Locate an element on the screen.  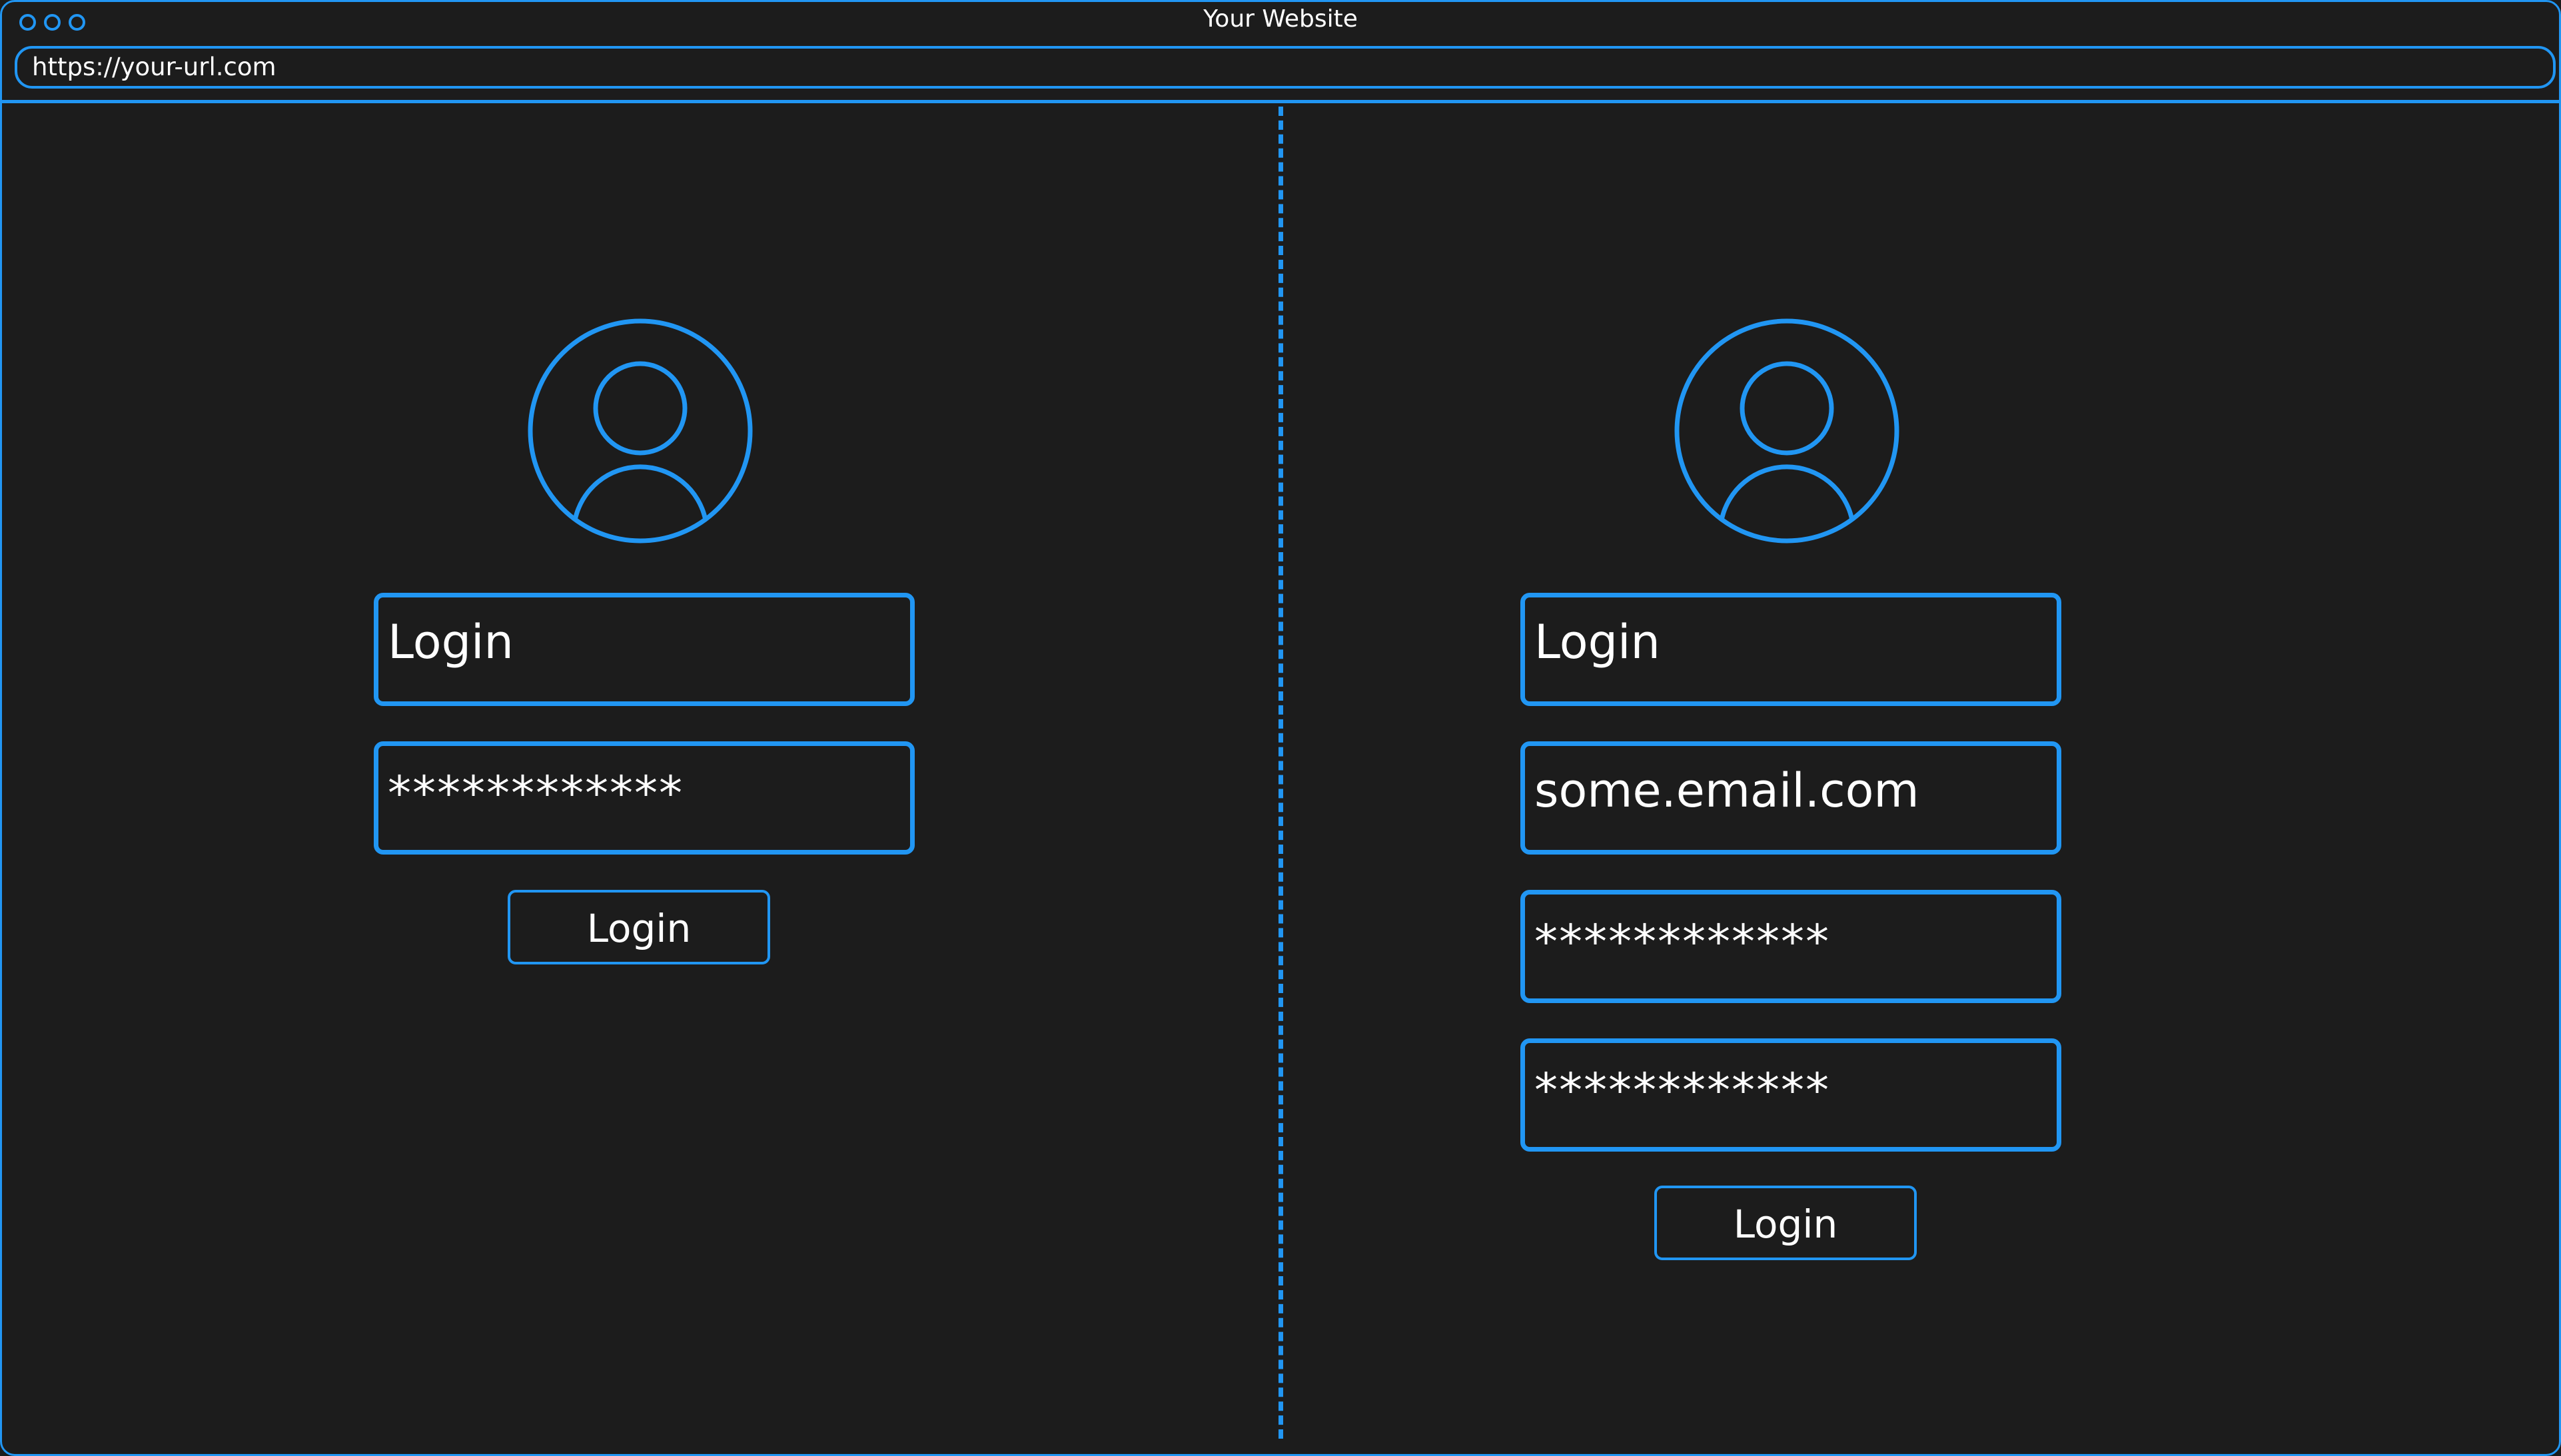
password-input-value: ************ is located at coordinates (536, 793).